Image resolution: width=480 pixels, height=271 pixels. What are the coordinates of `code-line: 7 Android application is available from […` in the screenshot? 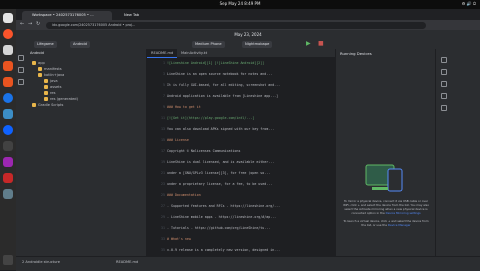 It's located at (220, 96).